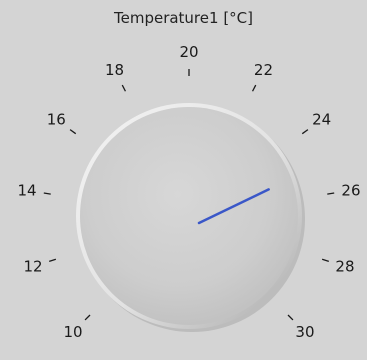 This screenshot has width=367, height=360. Describe the element at coordinates (114, 70) in the screenshot. I see `scale-label-18: 18` at that location.